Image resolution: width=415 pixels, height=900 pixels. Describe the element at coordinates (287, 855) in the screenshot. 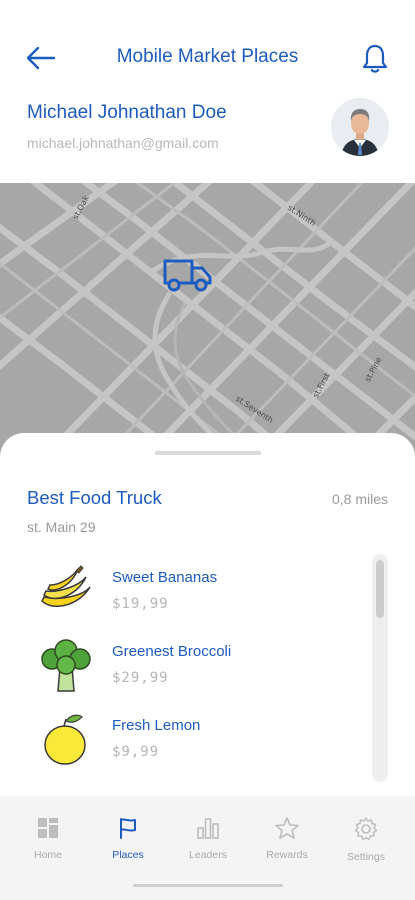

I see `tab-label: Rewards` at that location.